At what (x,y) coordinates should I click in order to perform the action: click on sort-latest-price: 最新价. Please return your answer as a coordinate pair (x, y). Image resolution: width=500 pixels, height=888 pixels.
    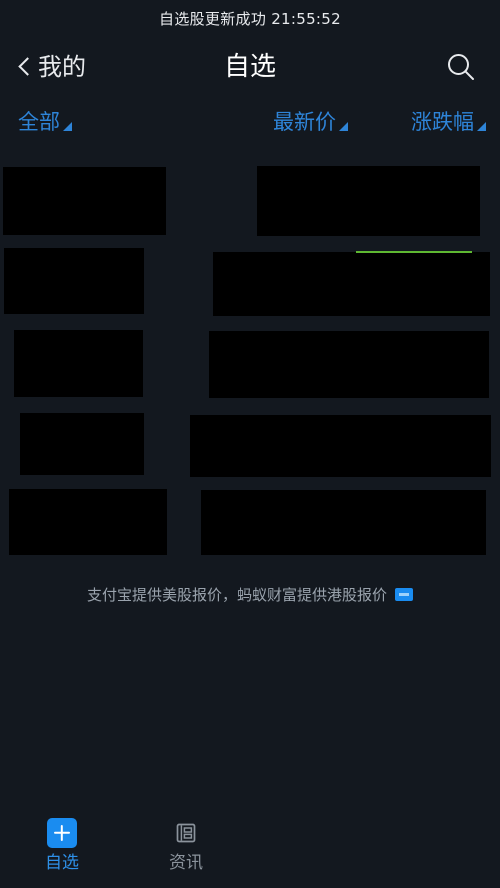
    Looking at the image, I should click on (310, 121).